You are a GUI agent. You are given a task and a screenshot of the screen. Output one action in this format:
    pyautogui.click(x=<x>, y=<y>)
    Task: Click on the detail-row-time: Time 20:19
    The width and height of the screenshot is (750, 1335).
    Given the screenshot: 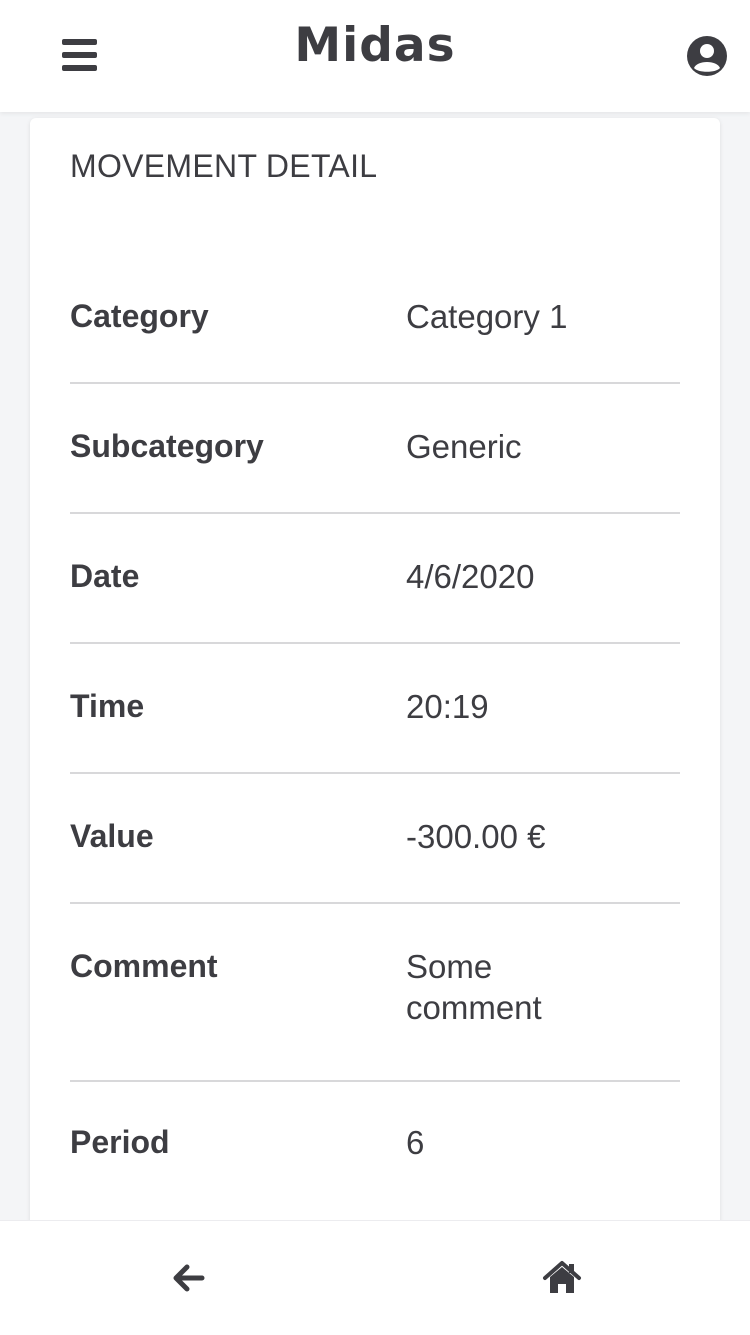 What is the action you would take?
    pyautogui.click(x=375, y=709)
    